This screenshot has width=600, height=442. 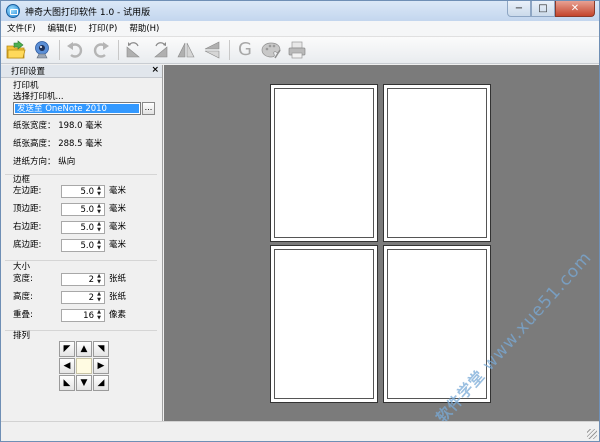 I want to click on bottom-margin-value: 5.0, so click(x=87, y=246).